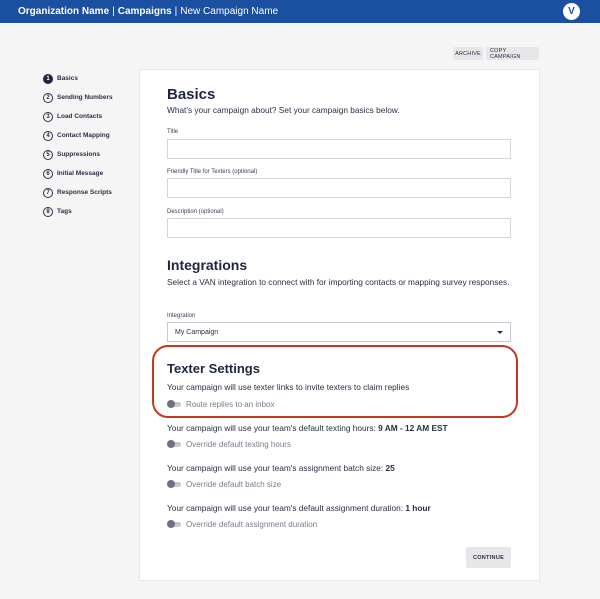 Image resolution: width=600 pixels, height=599 pixels. I want to click on step-load-contacts: 3 Load Contacts, so click(78, 116).